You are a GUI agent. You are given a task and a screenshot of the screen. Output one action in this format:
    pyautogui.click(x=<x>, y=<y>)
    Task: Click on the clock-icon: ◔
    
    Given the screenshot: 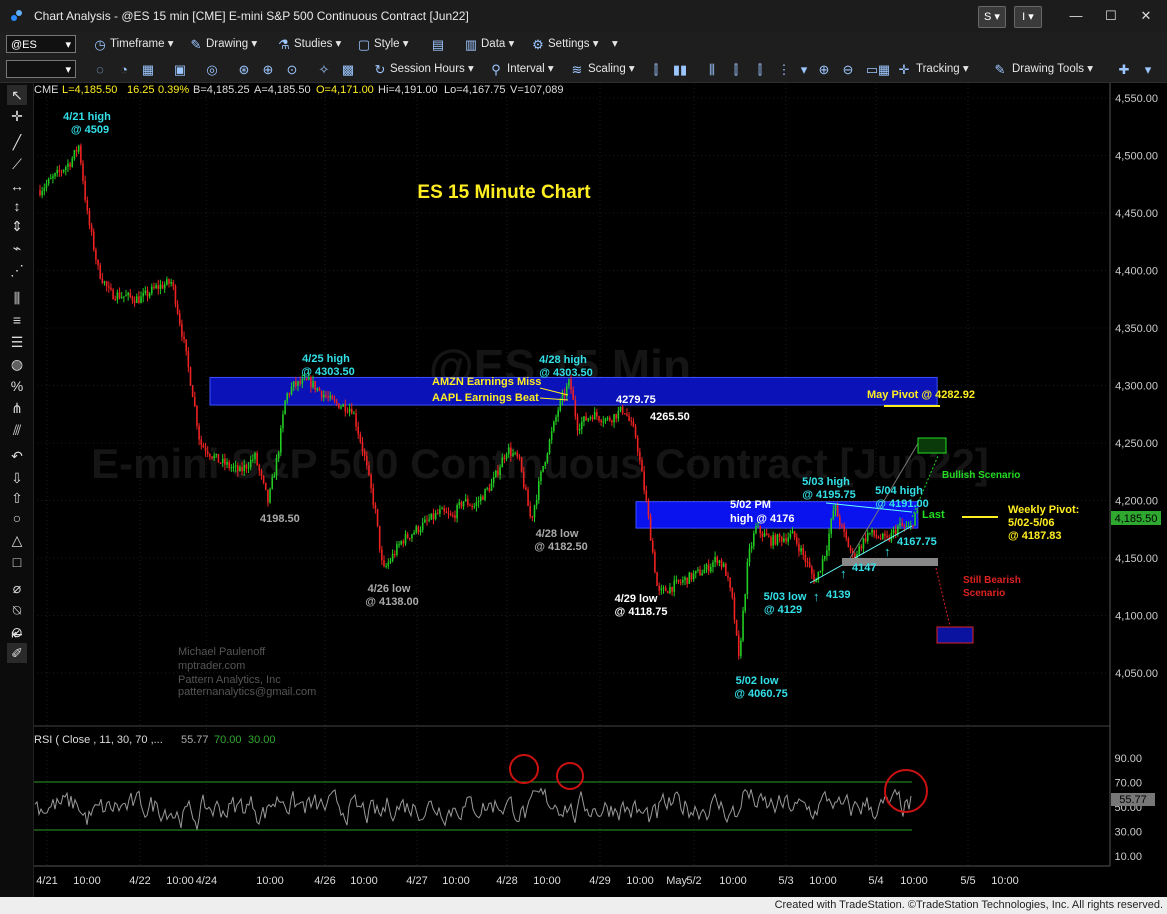 What is the action you would take?
    pyautogui.click(x=124, y=70)
    